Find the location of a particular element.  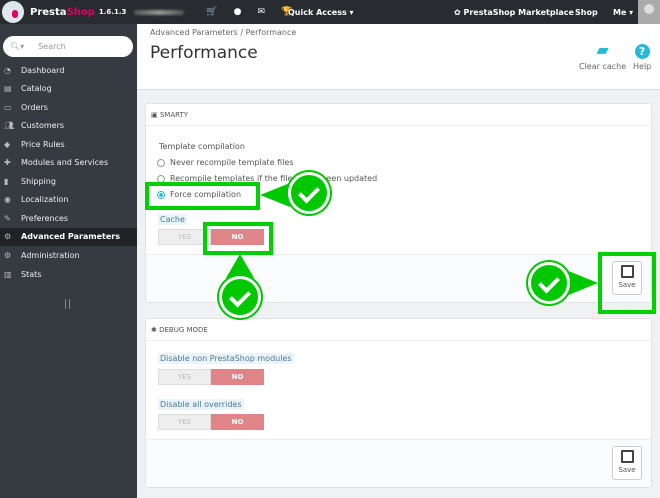

gear-icon: ⚙ is located at coordinates (8, 255).